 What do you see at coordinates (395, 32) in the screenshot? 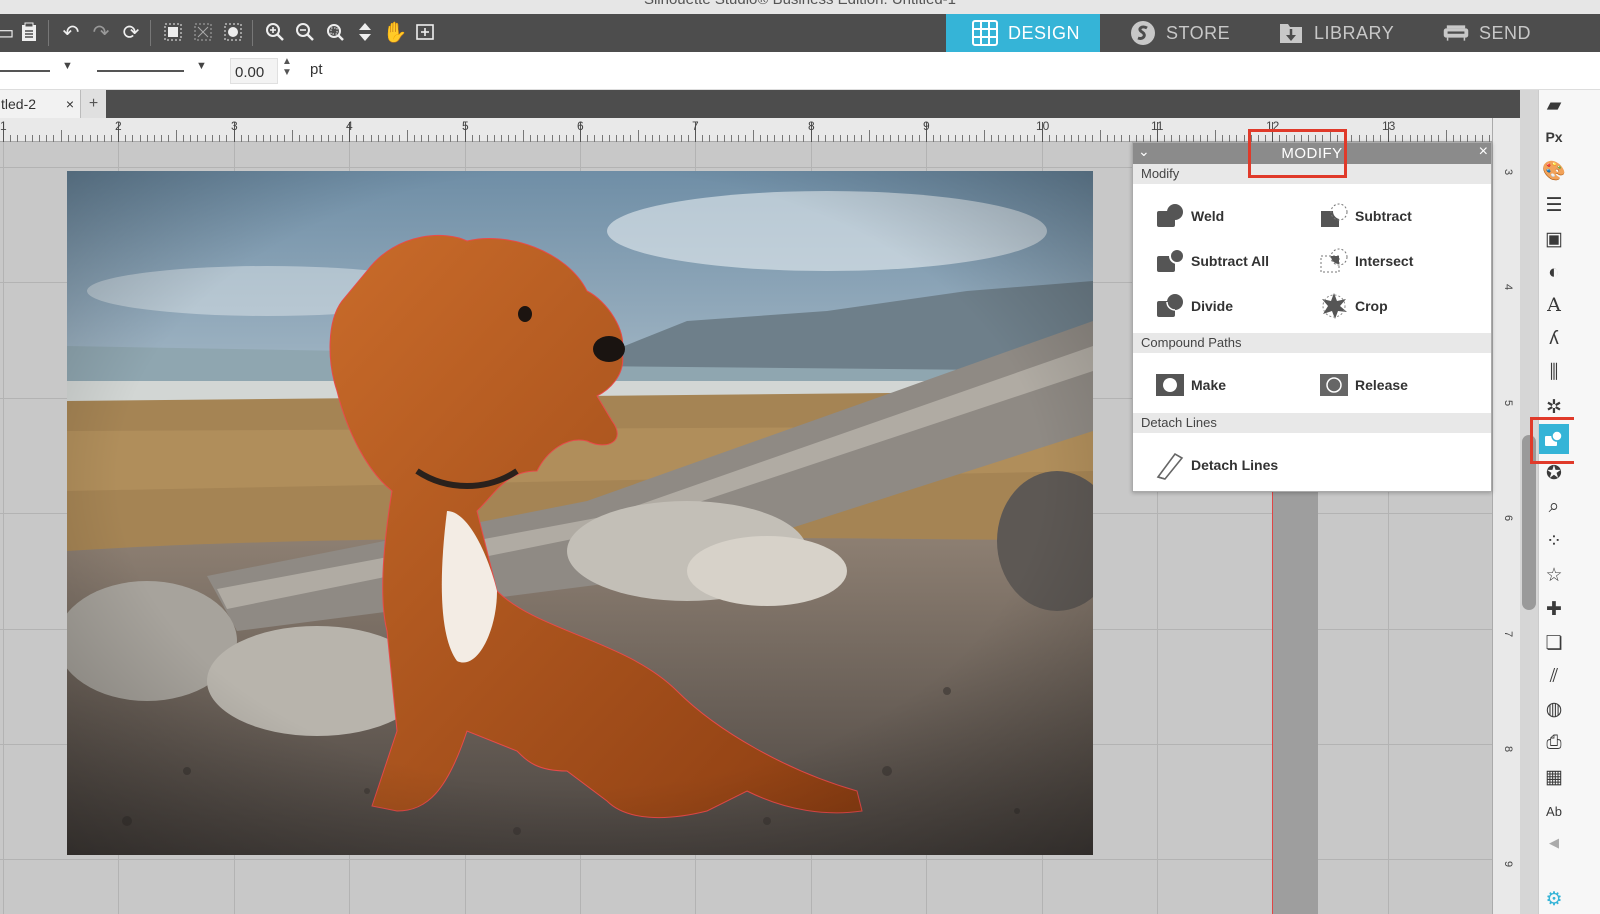
I see `pan-hand-icon: ✋` at bounding box center [395, 32].